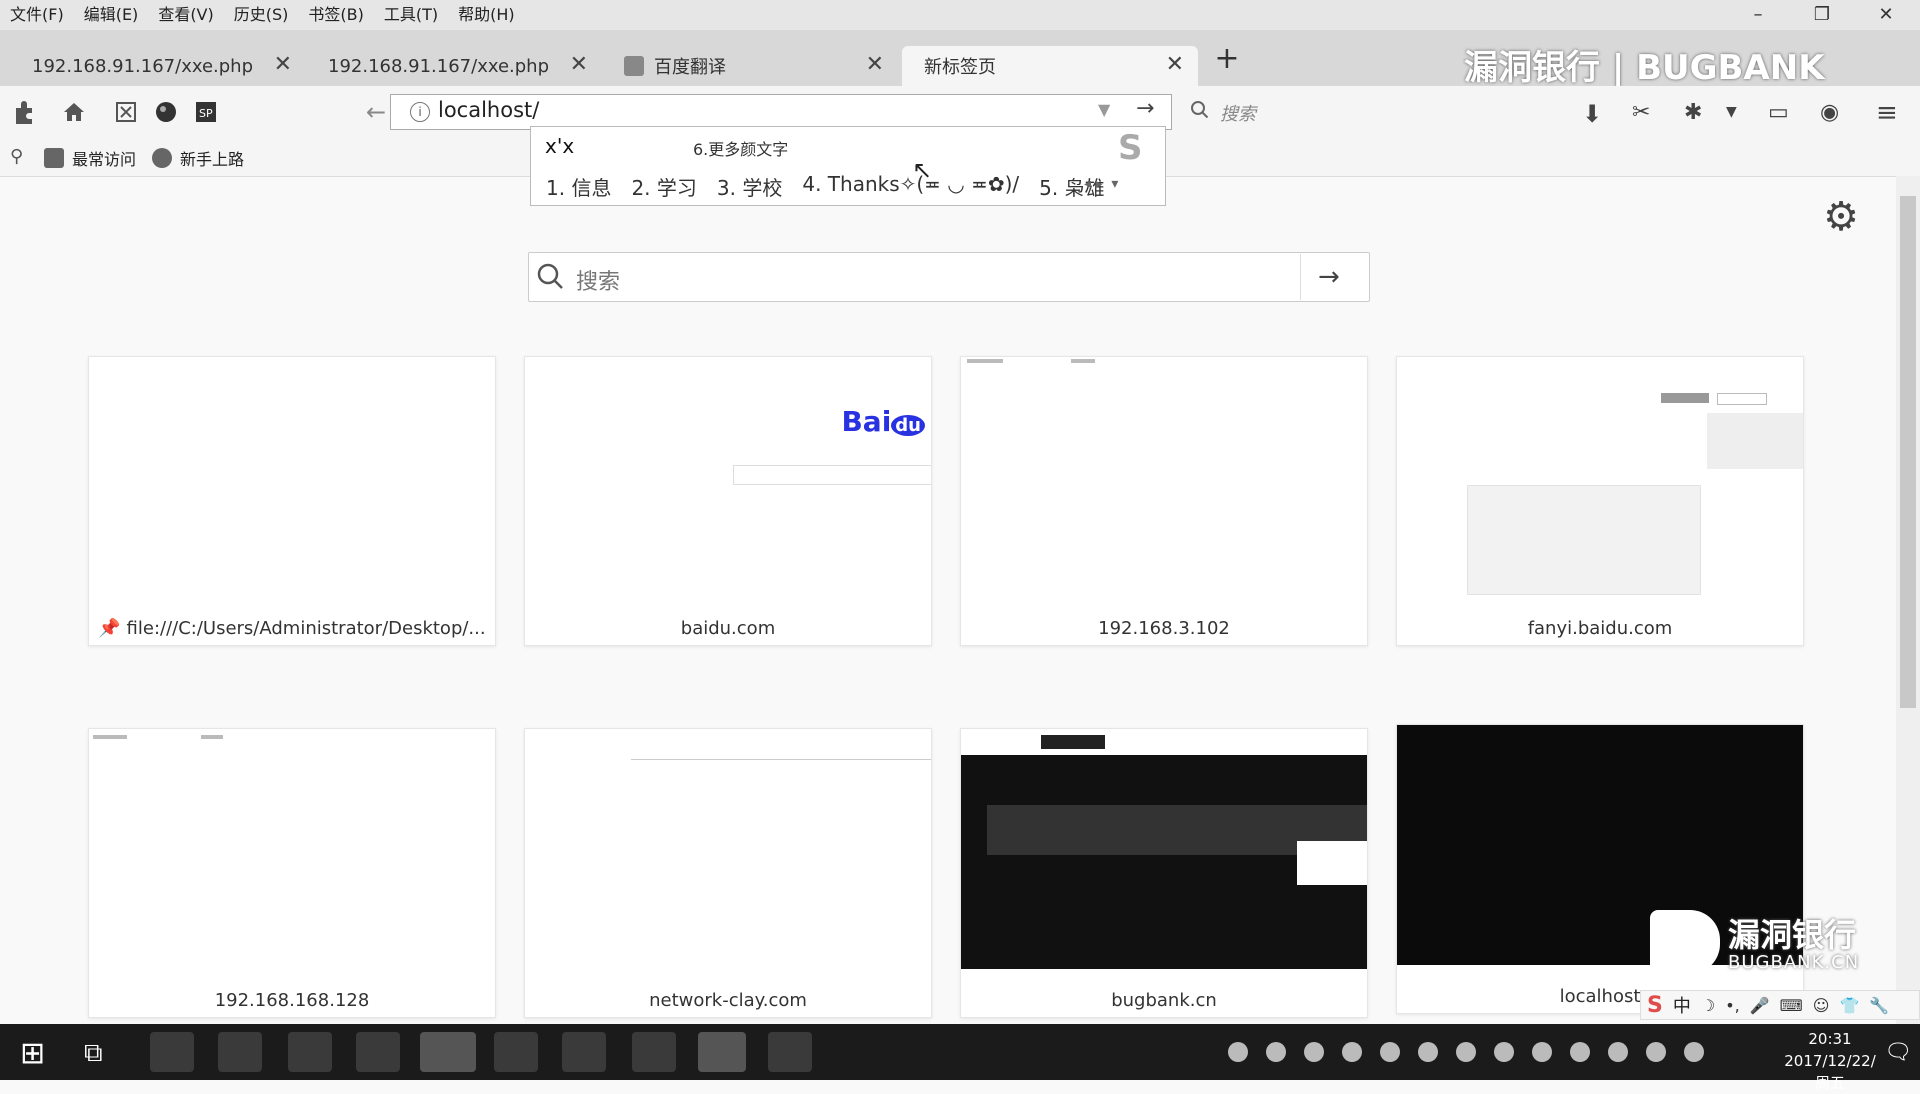 This screenshot has width=1920, height=1094. Describe the element at coordinates (454, 66) in the screenshot. I see `tab-xxe-2: 192.168.91.167/xxe.php ✕` at that location.